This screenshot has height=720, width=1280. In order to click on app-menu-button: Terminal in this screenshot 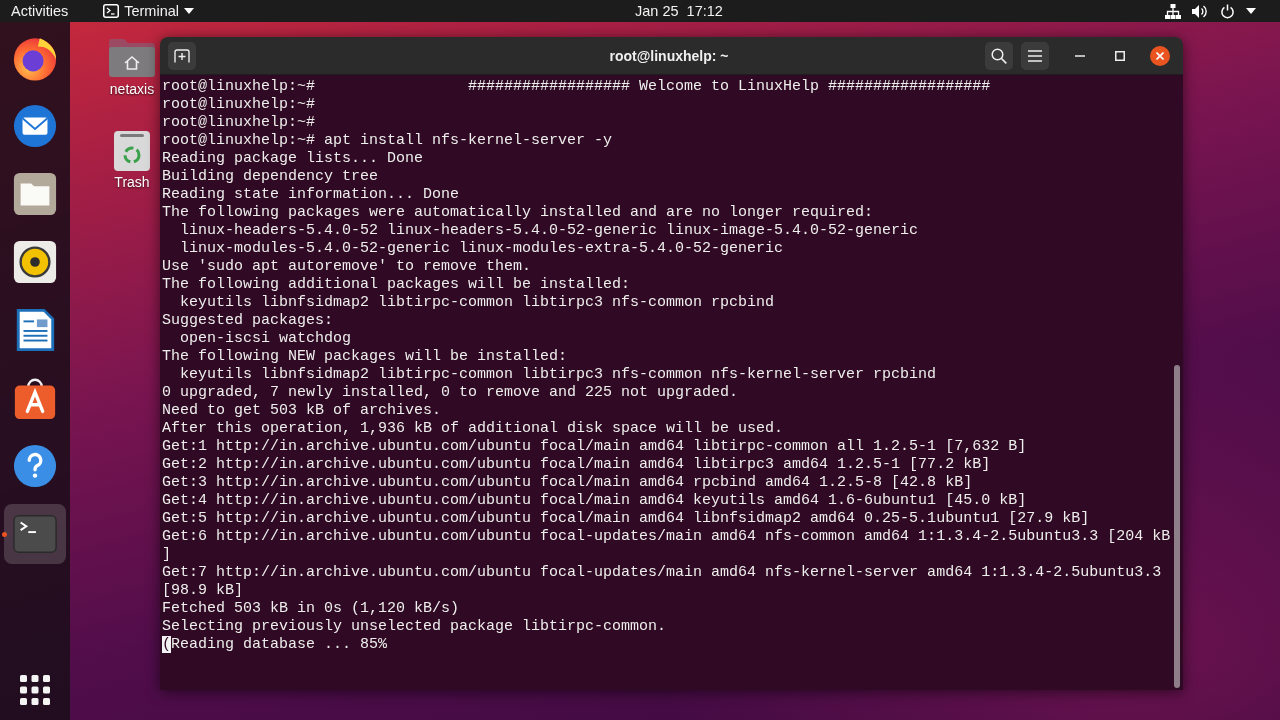, I will do `click(148, 11)`.